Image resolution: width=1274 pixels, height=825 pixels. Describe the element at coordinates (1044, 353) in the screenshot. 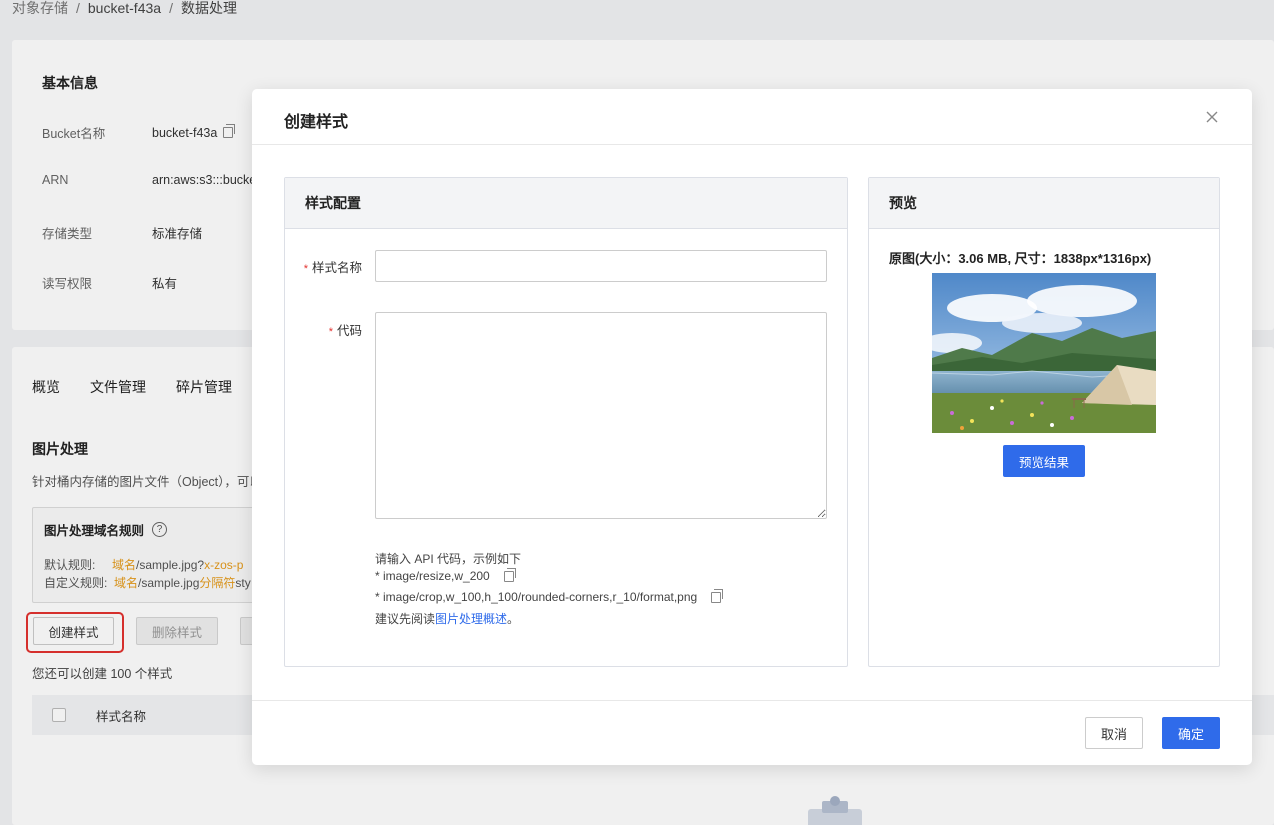

I see `preview-image` at that location.